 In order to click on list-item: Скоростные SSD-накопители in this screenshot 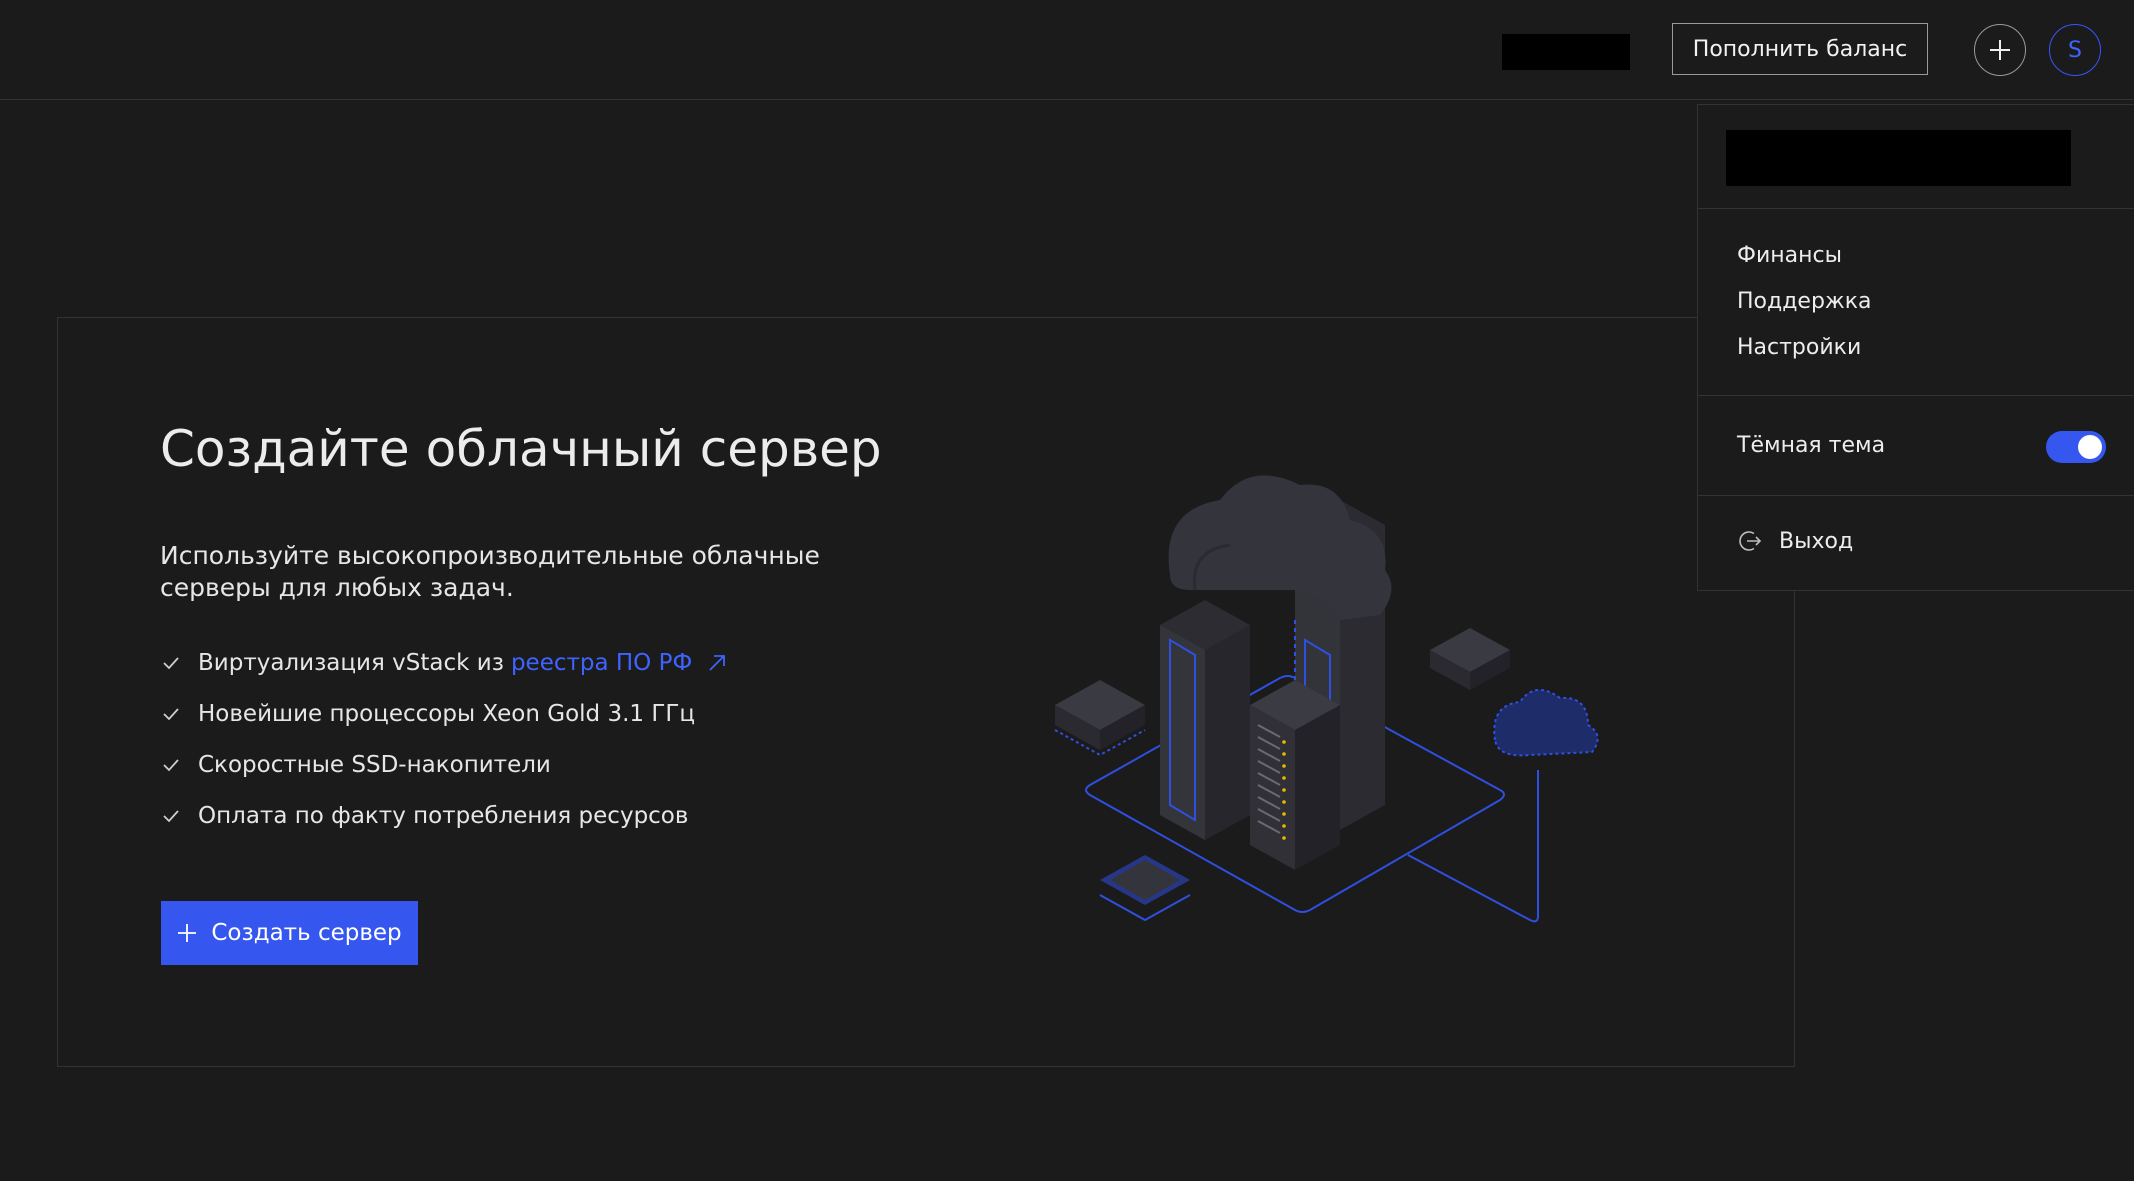, I will do `click(444, 764)`.